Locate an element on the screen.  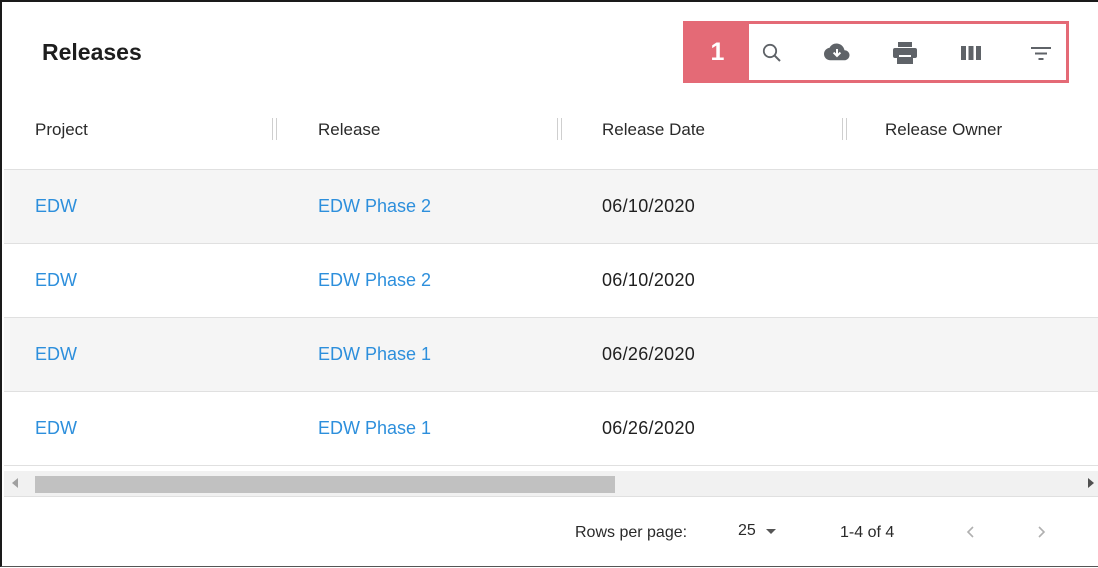
column-header-release-owner: Release Owner is located at coordinates (943, 130).